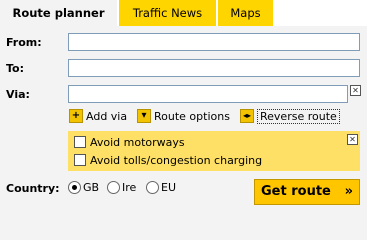 The height and width of the screenshot is (240, 367). Describe the element at coordinates (129, 187) in the screenshot. I see `country-ire-label: Ire` at that location.